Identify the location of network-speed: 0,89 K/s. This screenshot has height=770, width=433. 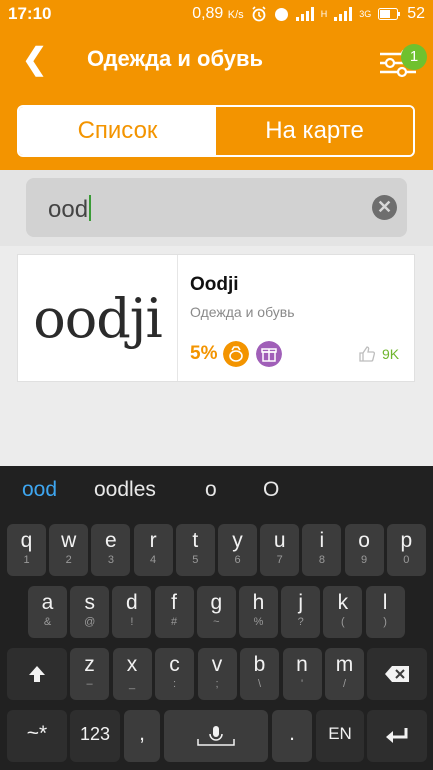
(218, 14).